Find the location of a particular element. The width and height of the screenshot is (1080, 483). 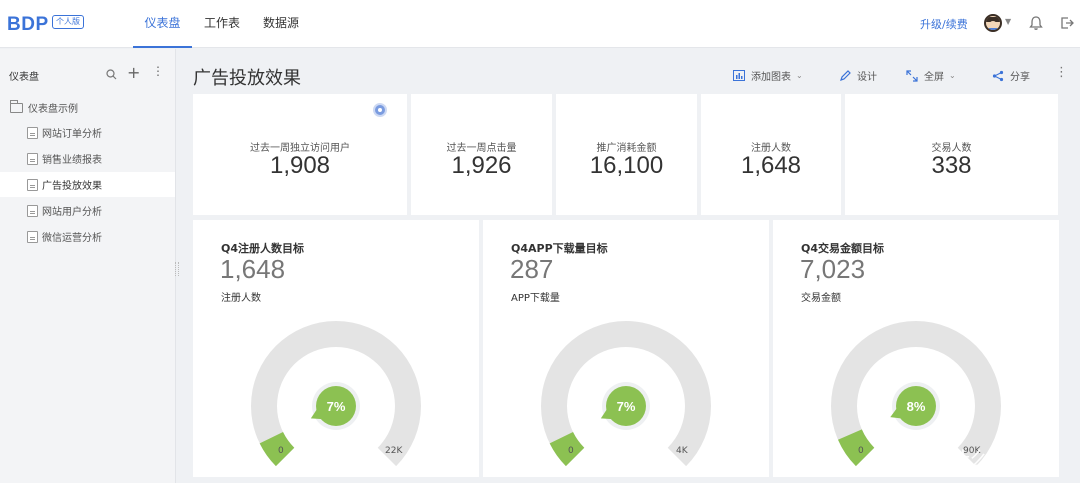

sidebar-title: 仪表盘 is located at coordinates (24, 77).